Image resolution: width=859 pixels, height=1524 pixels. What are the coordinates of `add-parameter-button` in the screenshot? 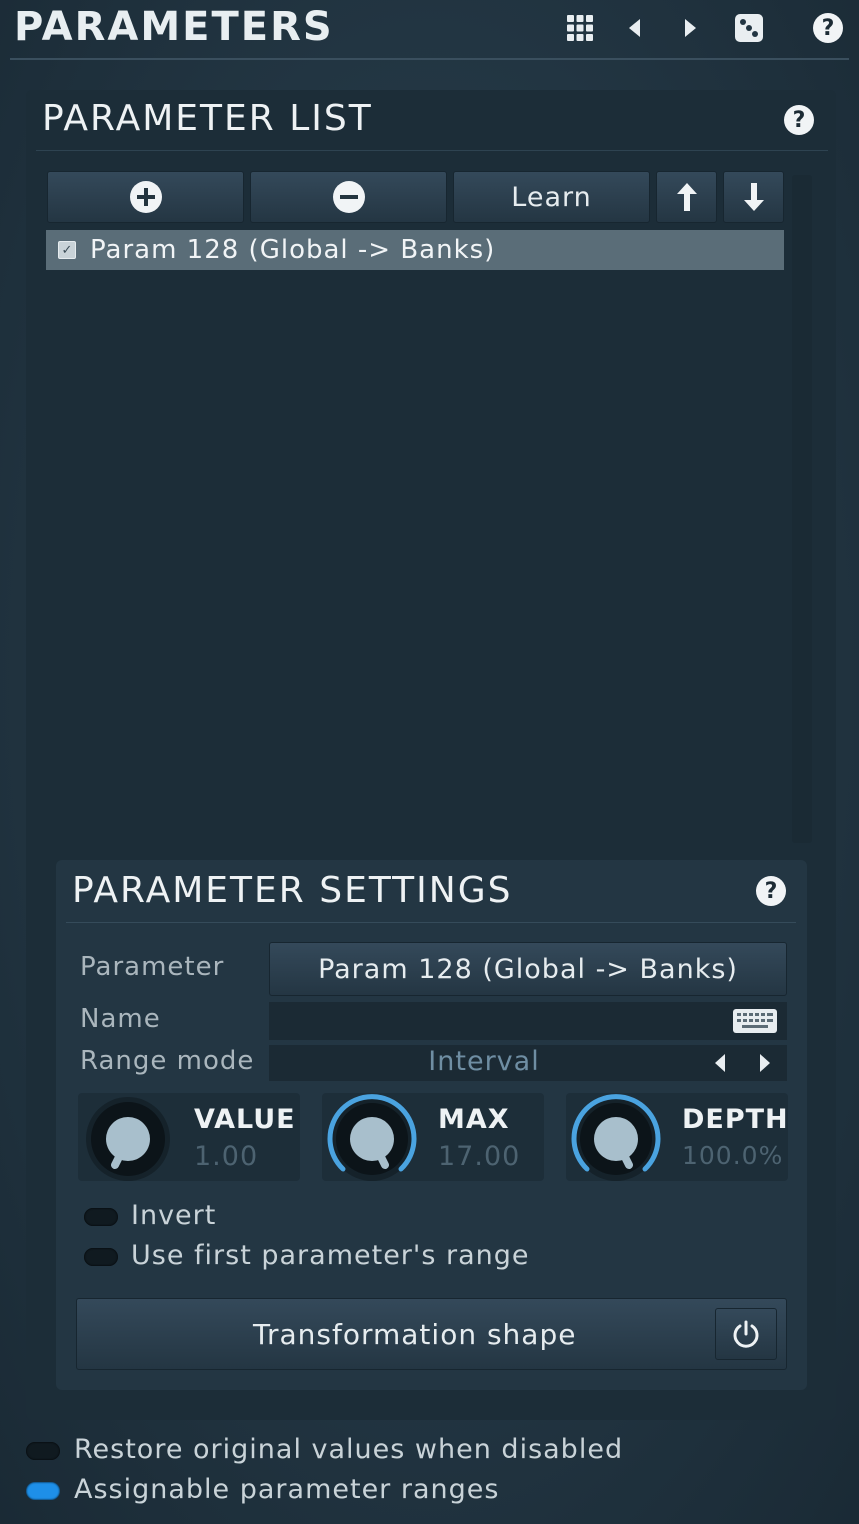 It's located at (145, 197).